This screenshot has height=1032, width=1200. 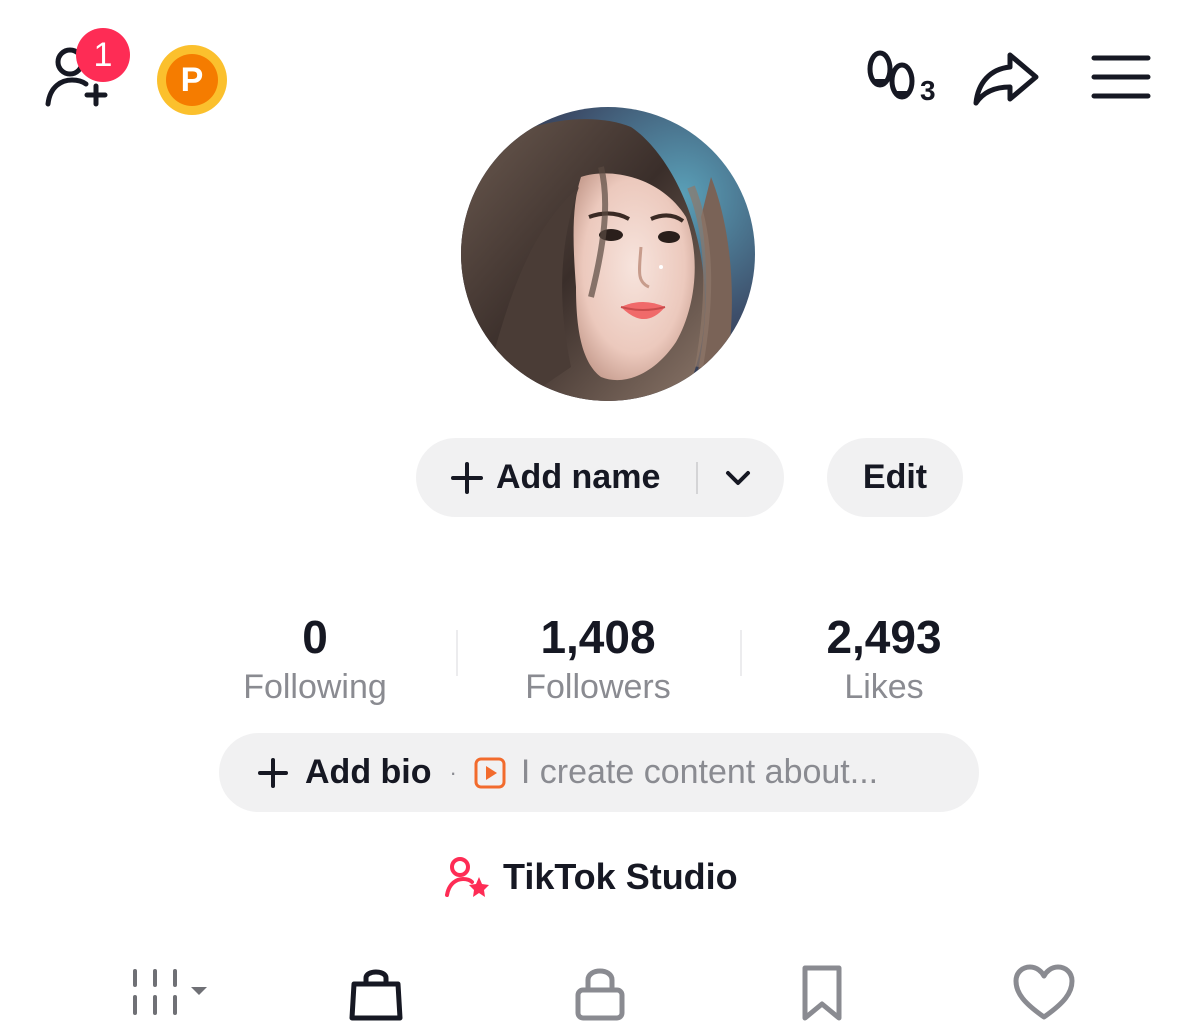 I want to click on creator-star-icon, so click(x=467, y=877).